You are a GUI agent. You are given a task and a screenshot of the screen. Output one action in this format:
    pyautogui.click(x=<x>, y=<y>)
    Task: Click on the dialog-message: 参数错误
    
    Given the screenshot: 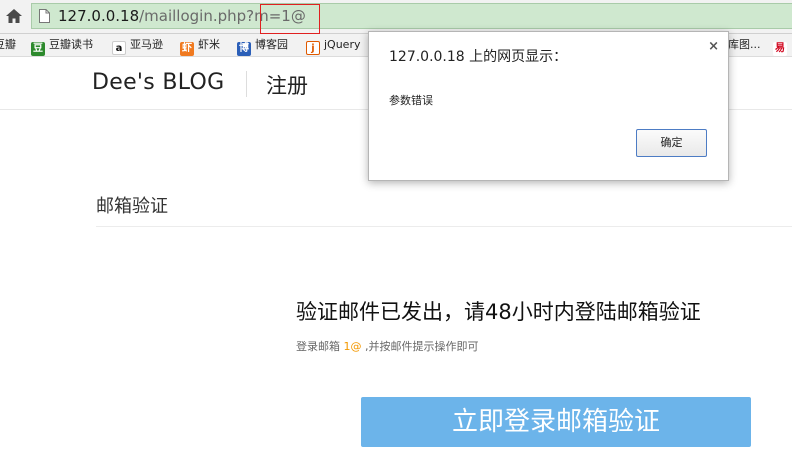 What is the action you would take?
    pyautogui.click(x=411, y=100)
    